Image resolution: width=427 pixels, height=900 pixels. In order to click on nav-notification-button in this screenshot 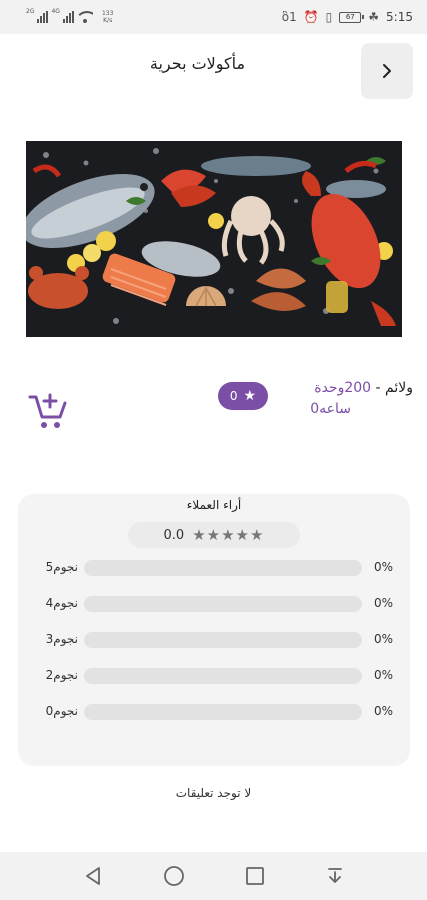, I will do `click(335, 876)`.